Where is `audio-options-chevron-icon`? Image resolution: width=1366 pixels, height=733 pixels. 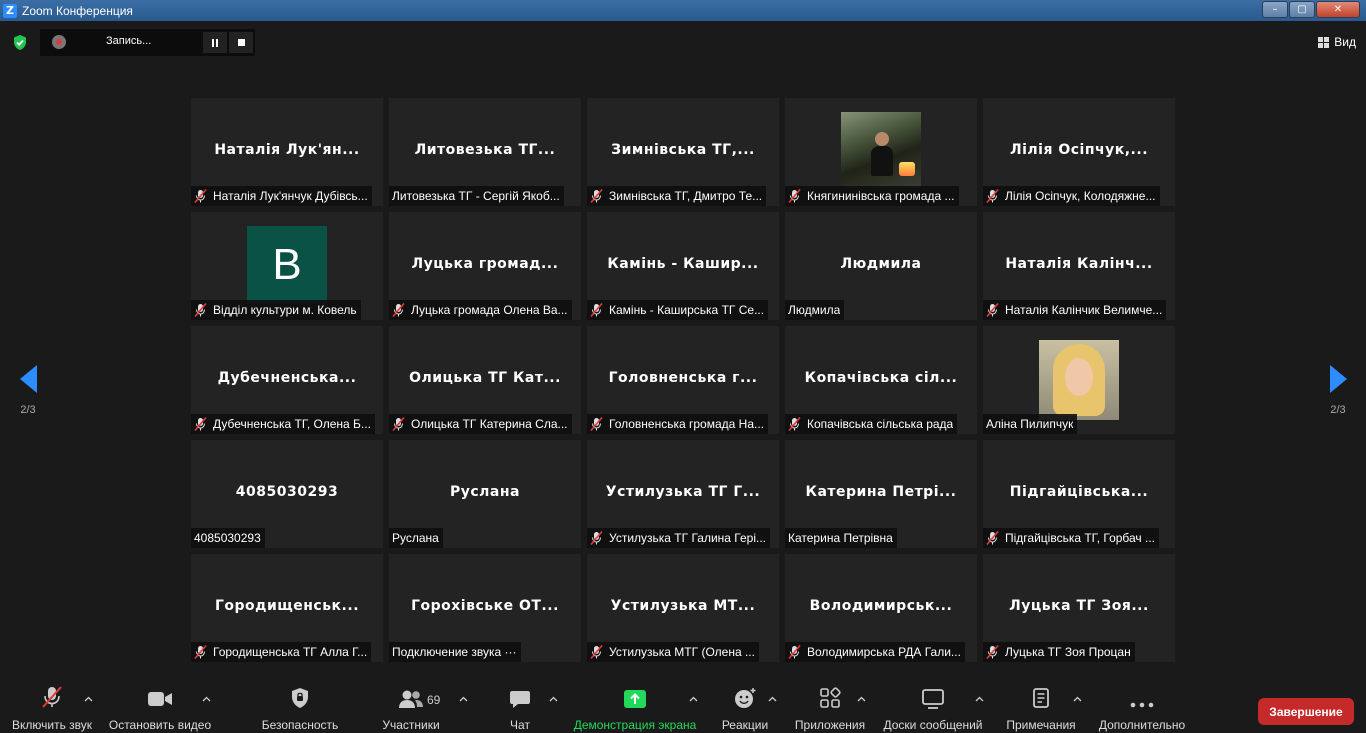 audio-options-chevron-icon is located at coordinates (88, 699).